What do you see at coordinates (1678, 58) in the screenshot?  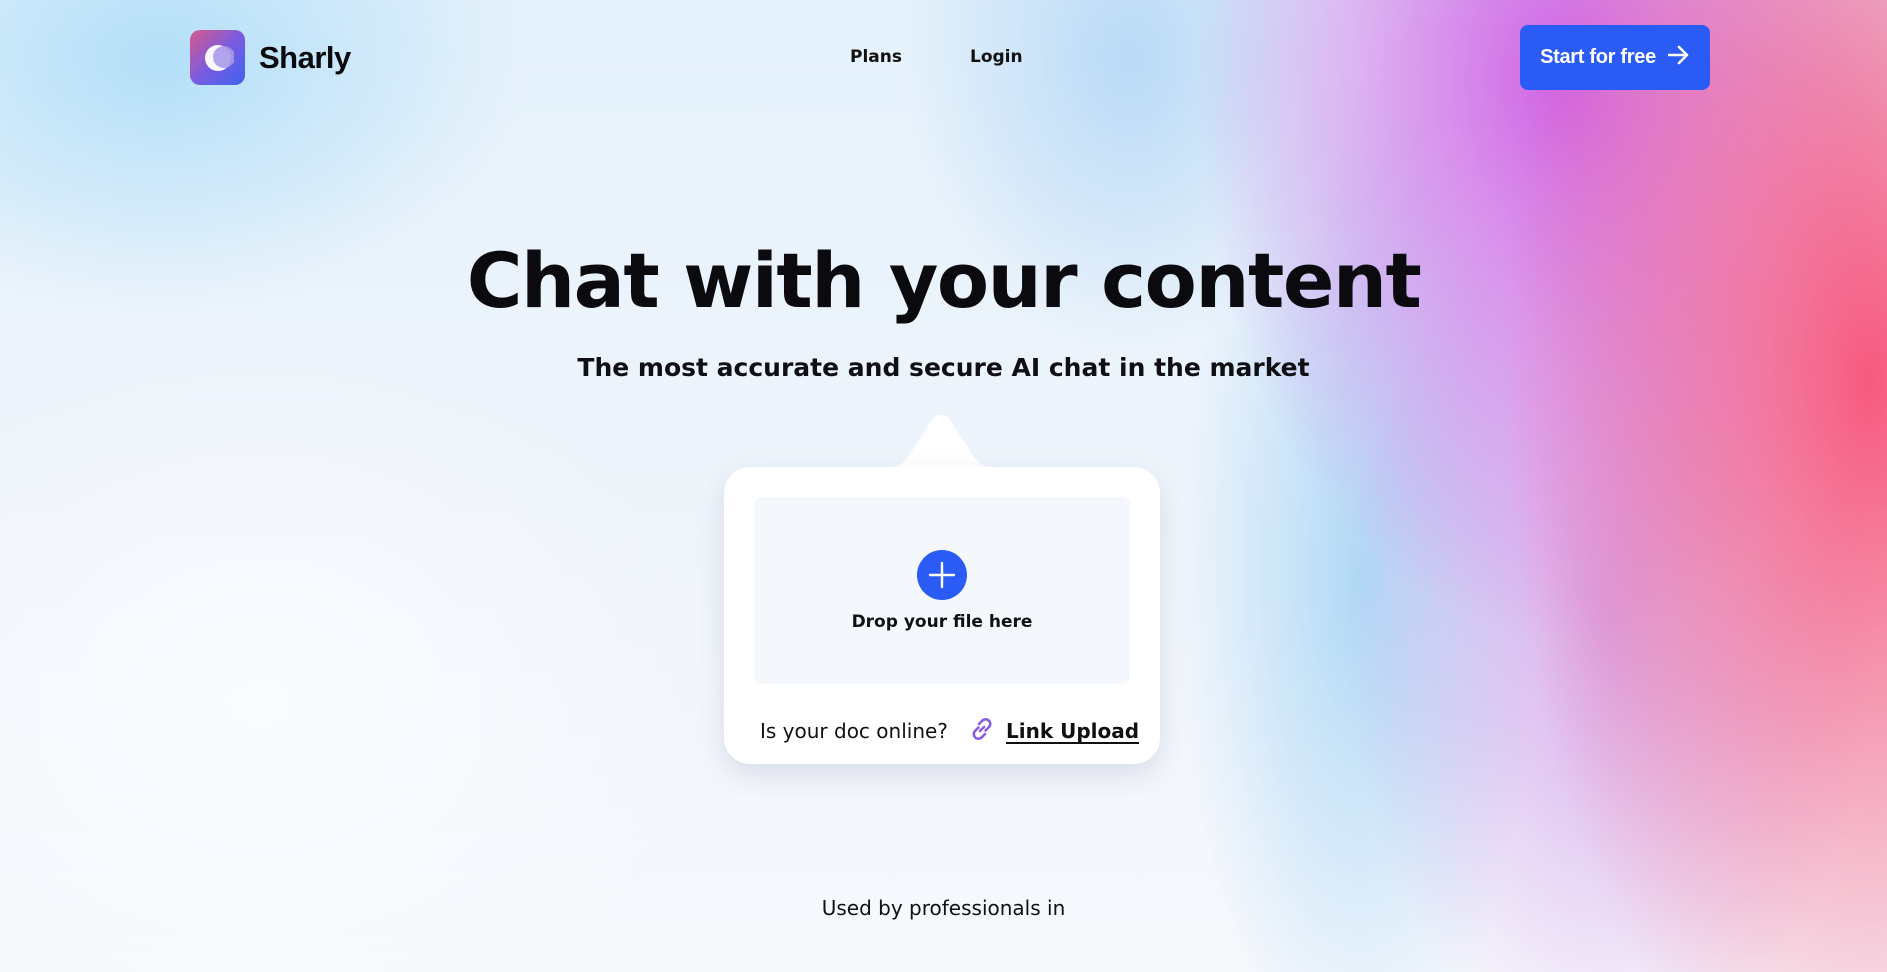 I see `arrow-right-icon` at bounding box center [1678, 58].